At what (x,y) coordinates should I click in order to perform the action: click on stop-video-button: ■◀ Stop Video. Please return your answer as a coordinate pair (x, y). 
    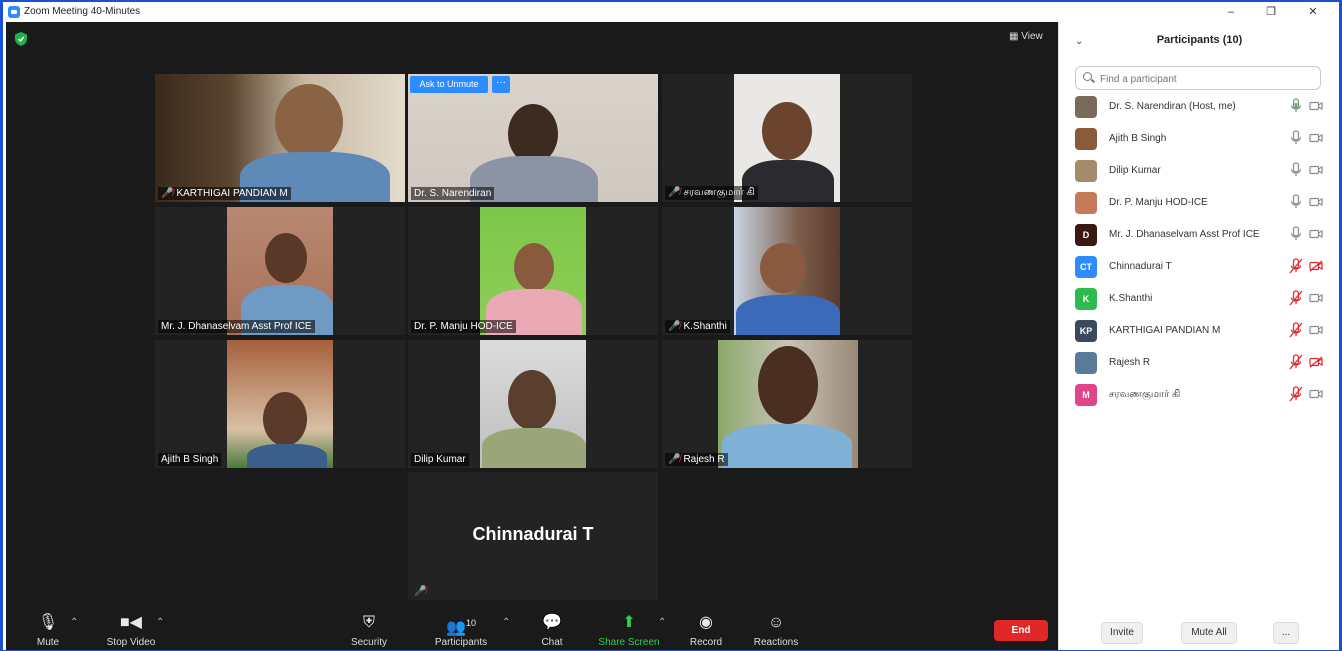
    Looking at the image, I should click on (131, 628).